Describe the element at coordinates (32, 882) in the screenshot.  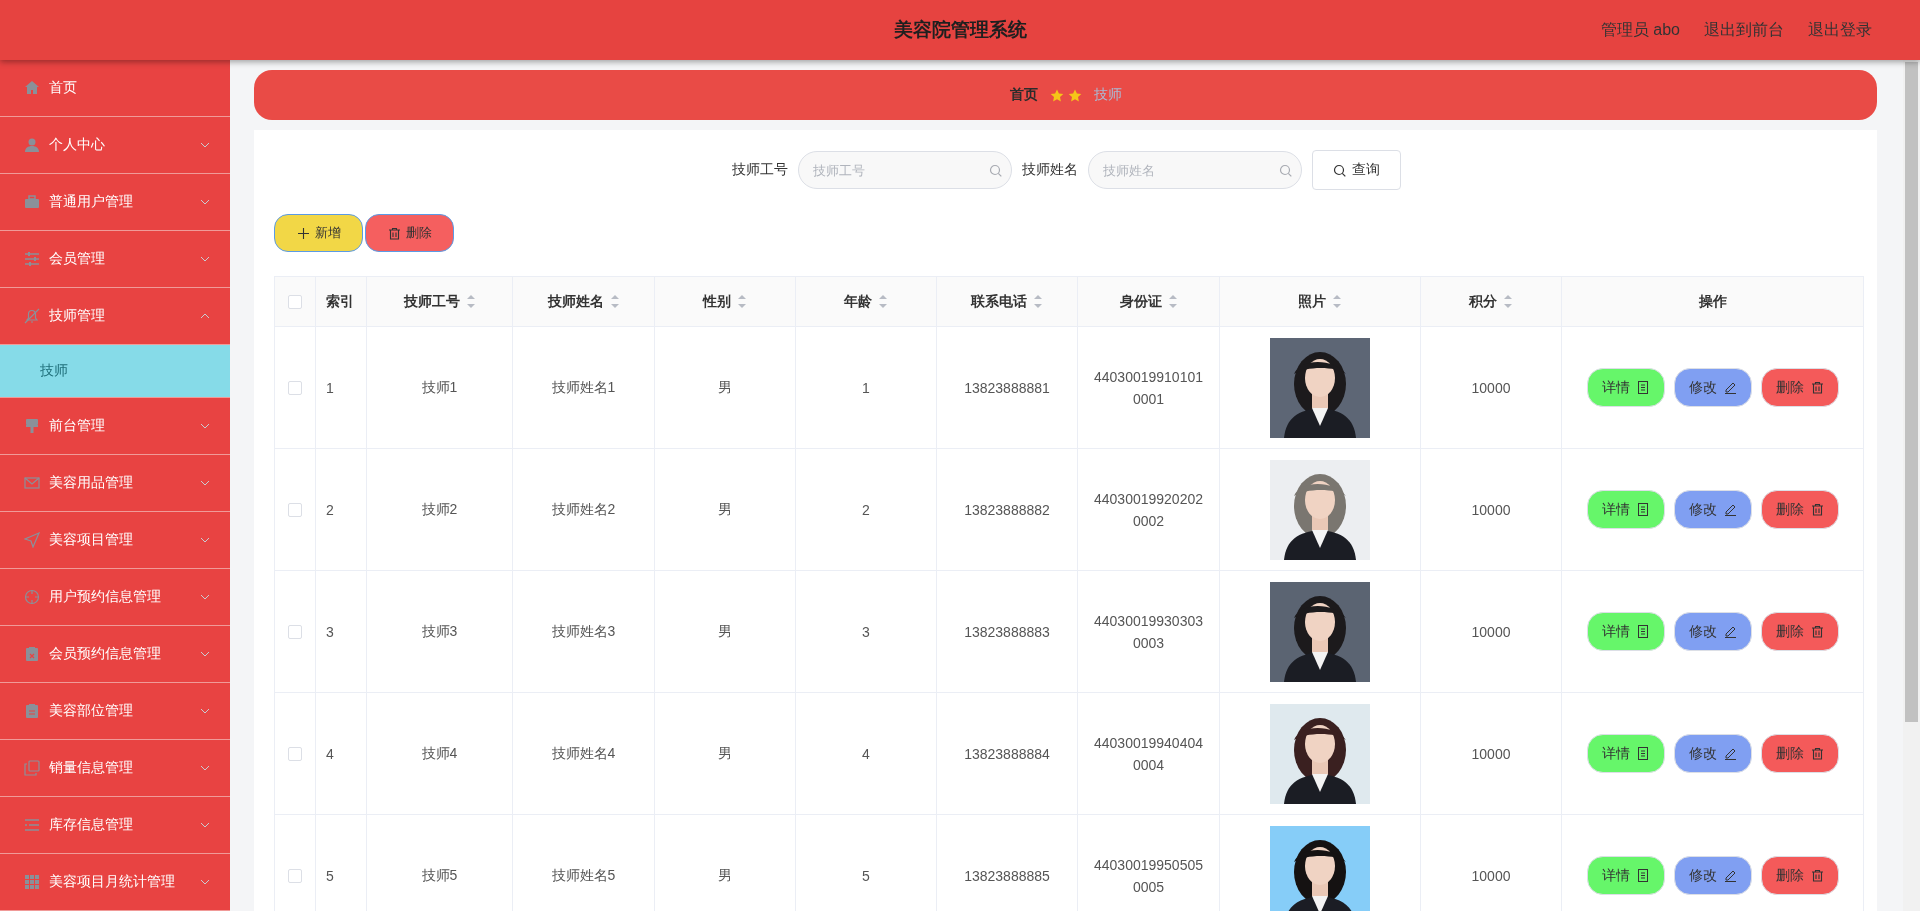
I see `grid-icon` at that location.